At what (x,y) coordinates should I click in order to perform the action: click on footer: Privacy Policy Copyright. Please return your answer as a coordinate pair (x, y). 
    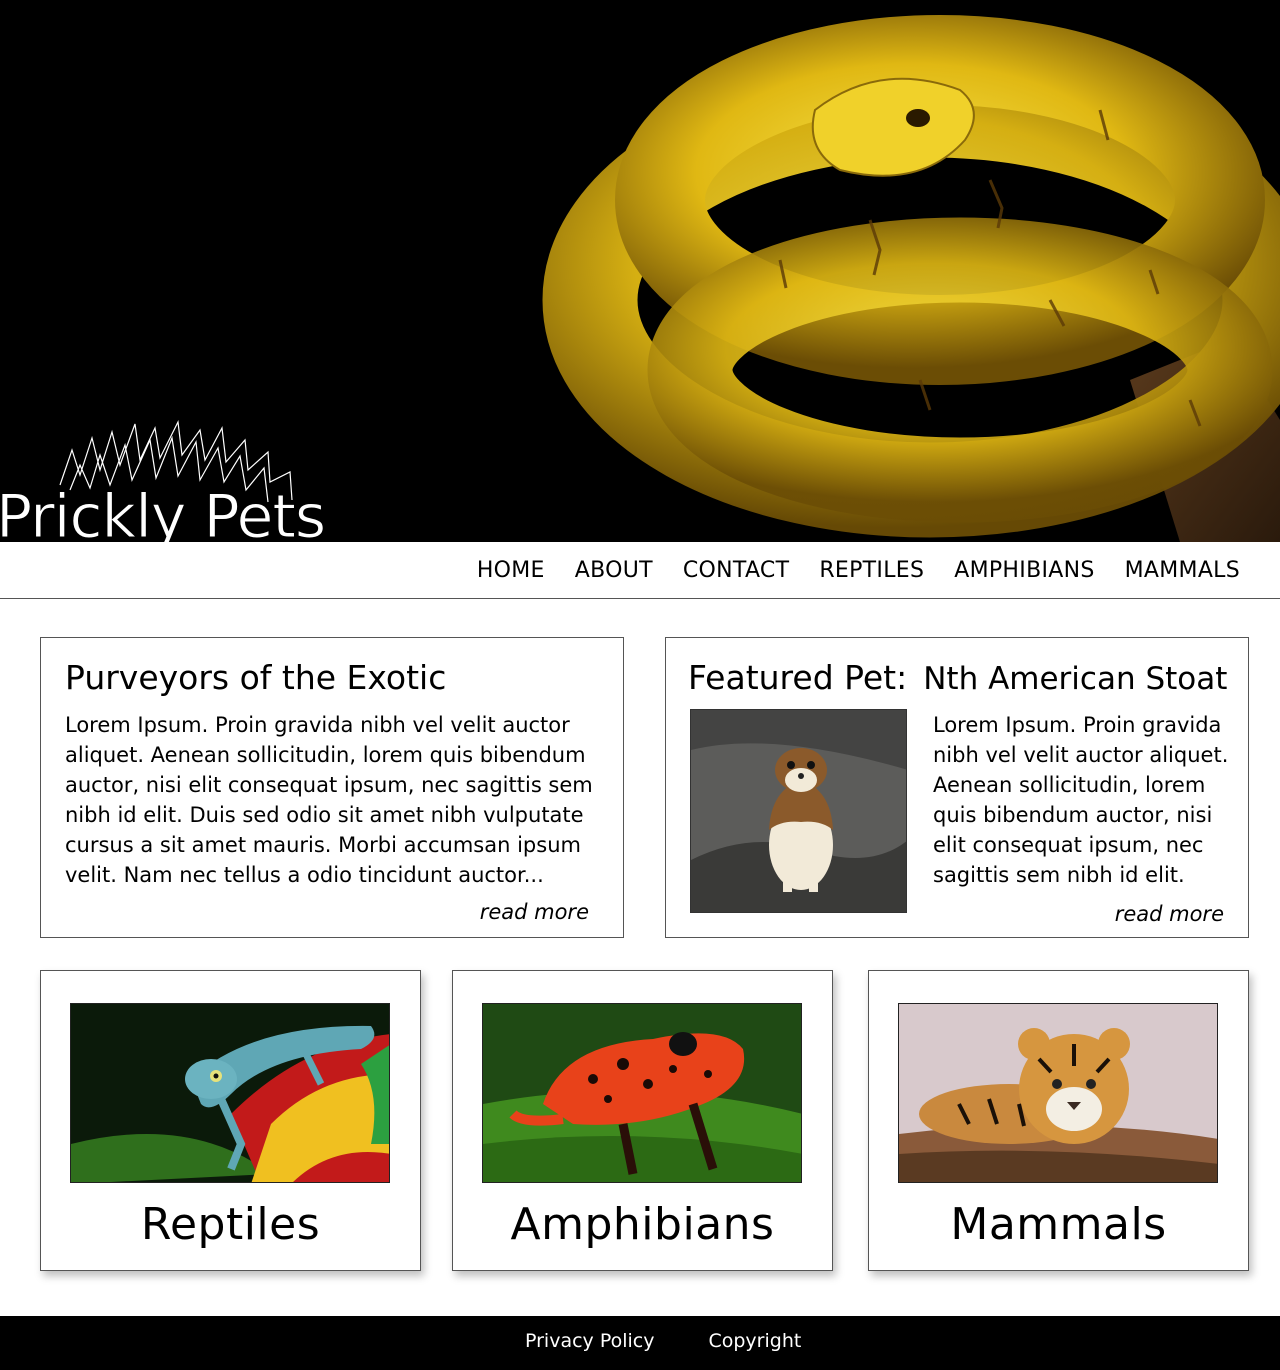
    Looking at the image, I should click on (640, 1343).